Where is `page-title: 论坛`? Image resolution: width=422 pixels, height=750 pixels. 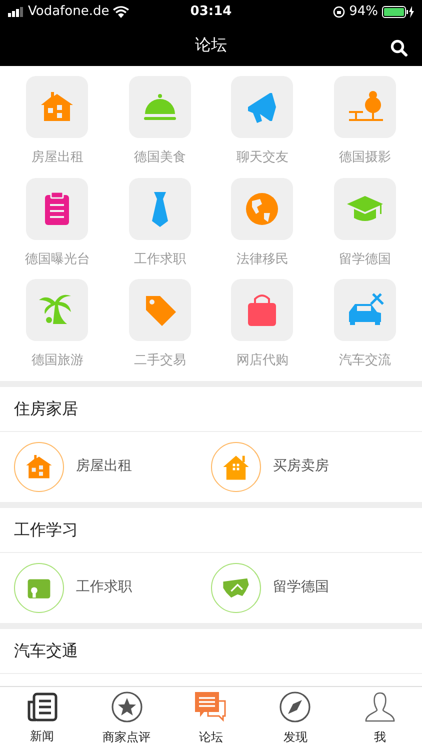
page-title: 论坛 is located at coordinates (211, 45).